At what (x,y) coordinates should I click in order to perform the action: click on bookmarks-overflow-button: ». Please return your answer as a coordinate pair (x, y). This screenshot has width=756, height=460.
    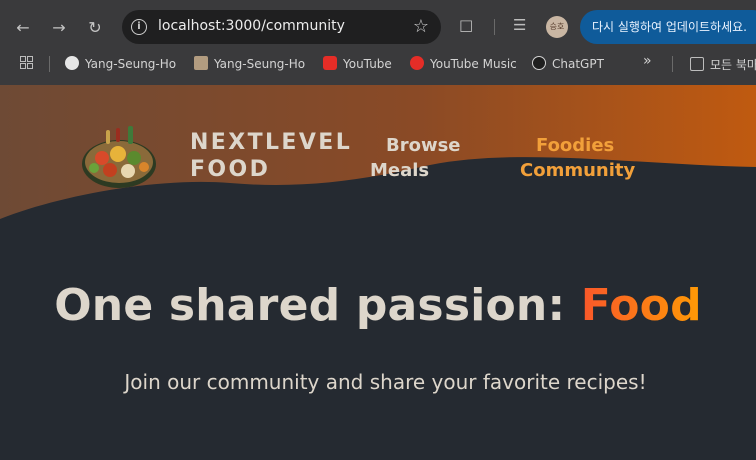
    Looking at the image, I should click on (647, 61).